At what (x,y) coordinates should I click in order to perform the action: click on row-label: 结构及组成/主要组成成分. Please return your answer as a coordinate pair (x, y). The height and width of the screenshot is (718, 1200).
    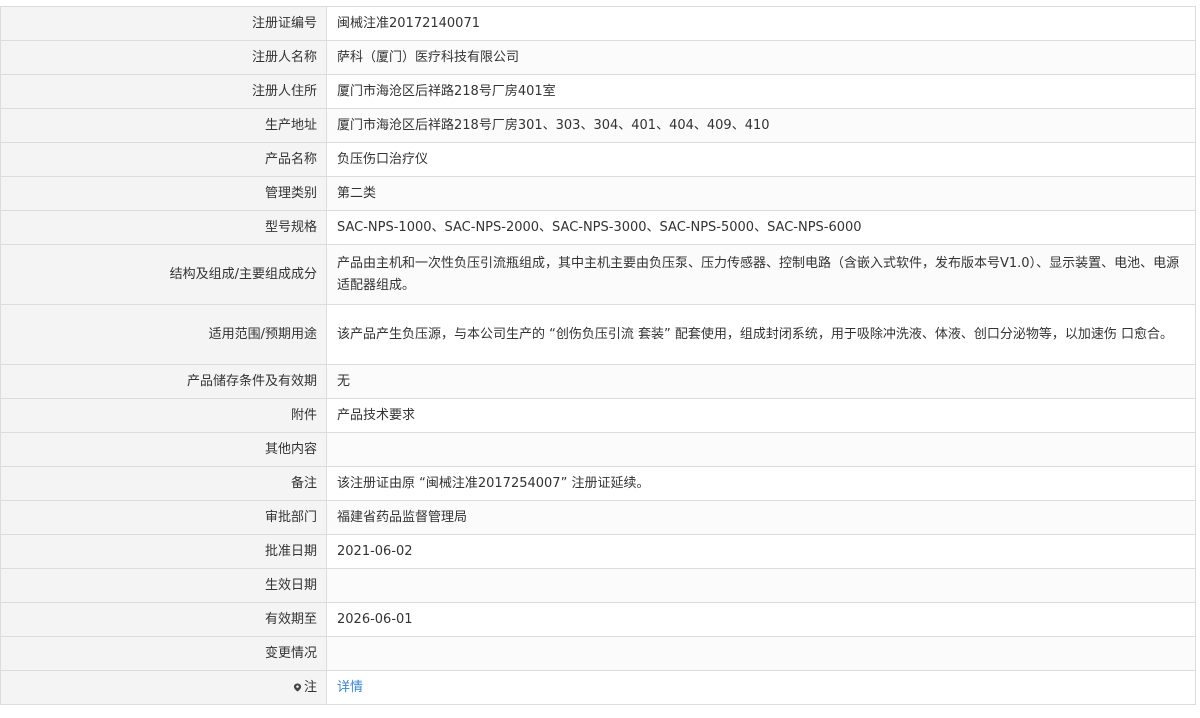
    Looking at the image, I should click on (163, 274).